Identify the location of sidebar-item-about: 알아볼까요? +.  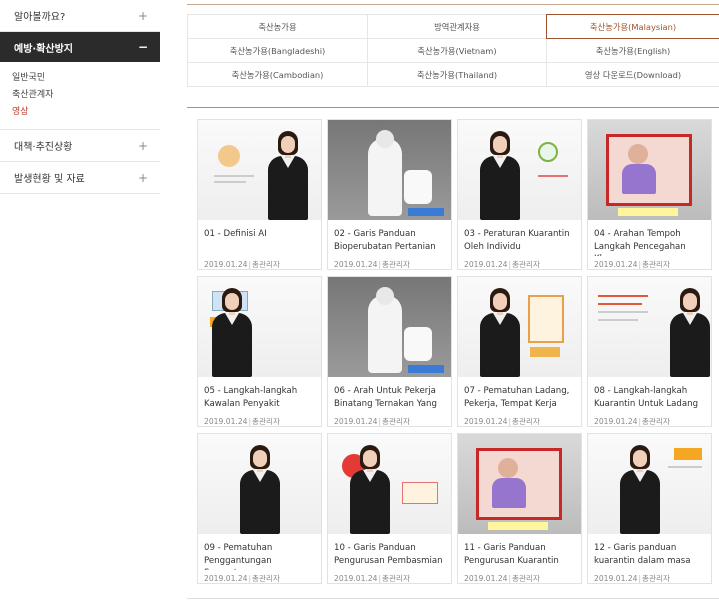
(80, 16).